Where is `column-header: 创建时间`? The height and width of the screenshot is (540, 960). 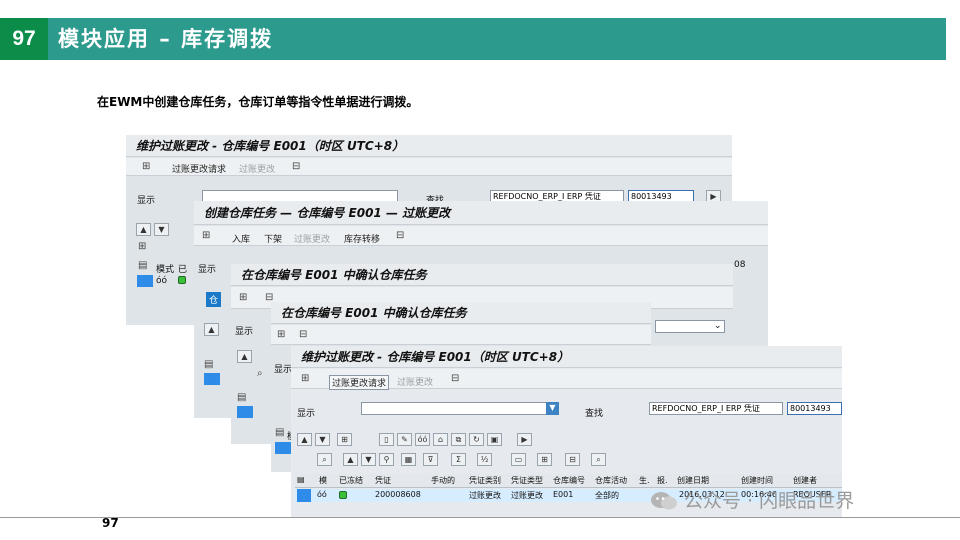
column-header: 创建时间 is located at coordinates (757, 480).